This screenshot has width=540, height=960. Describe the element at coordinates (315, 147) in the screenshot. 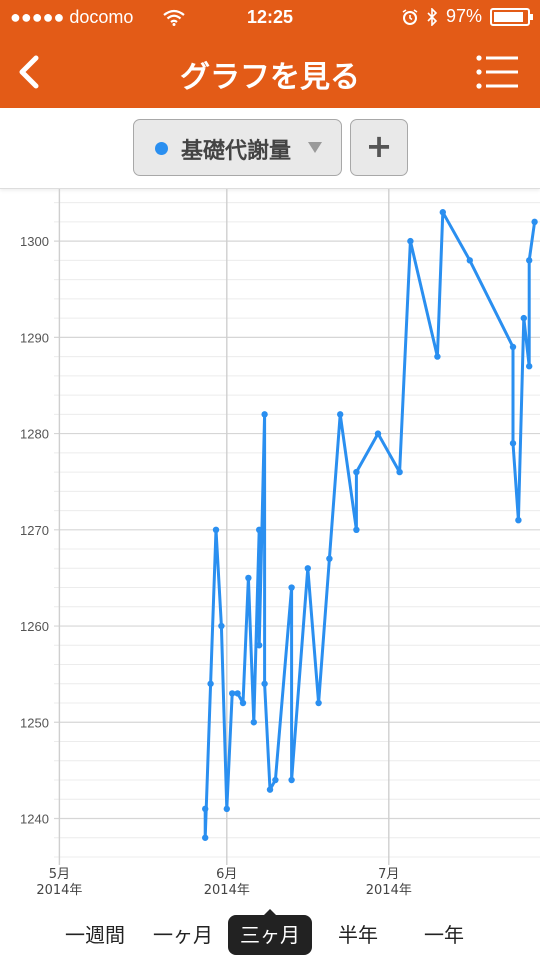

I see `dropdown-caret-icon` at that location.